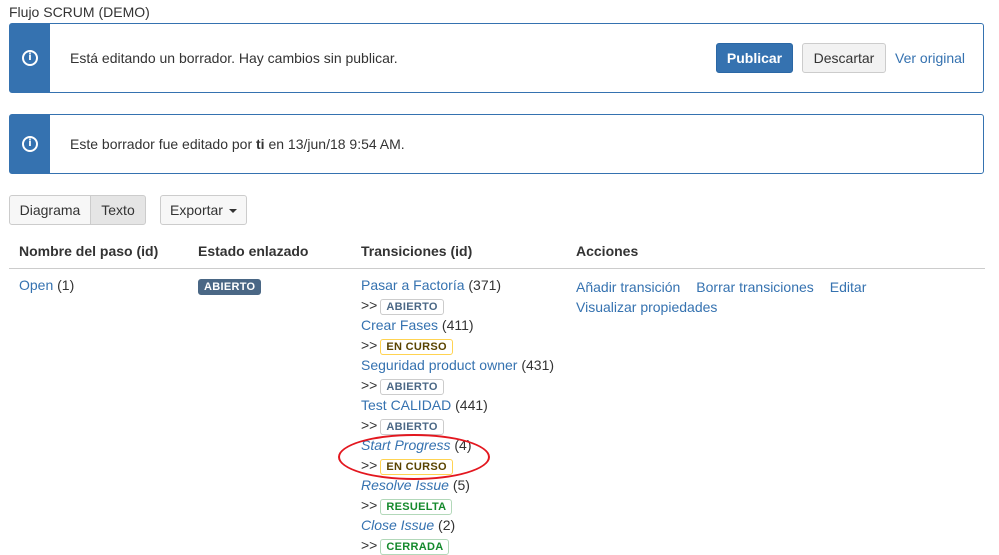 The height and width of the screenshot is (555, 999). What do you see at coordinates (439, 365) in the screenshot?
I see `transition-link: Seguridad product owner` at bounding box center [439, 365].